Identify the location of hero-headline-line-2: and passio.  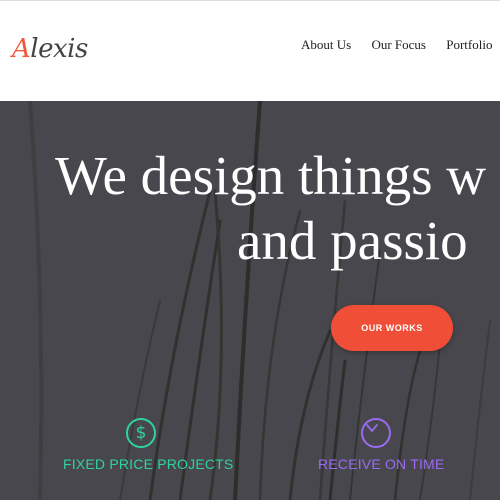
(352, 240).